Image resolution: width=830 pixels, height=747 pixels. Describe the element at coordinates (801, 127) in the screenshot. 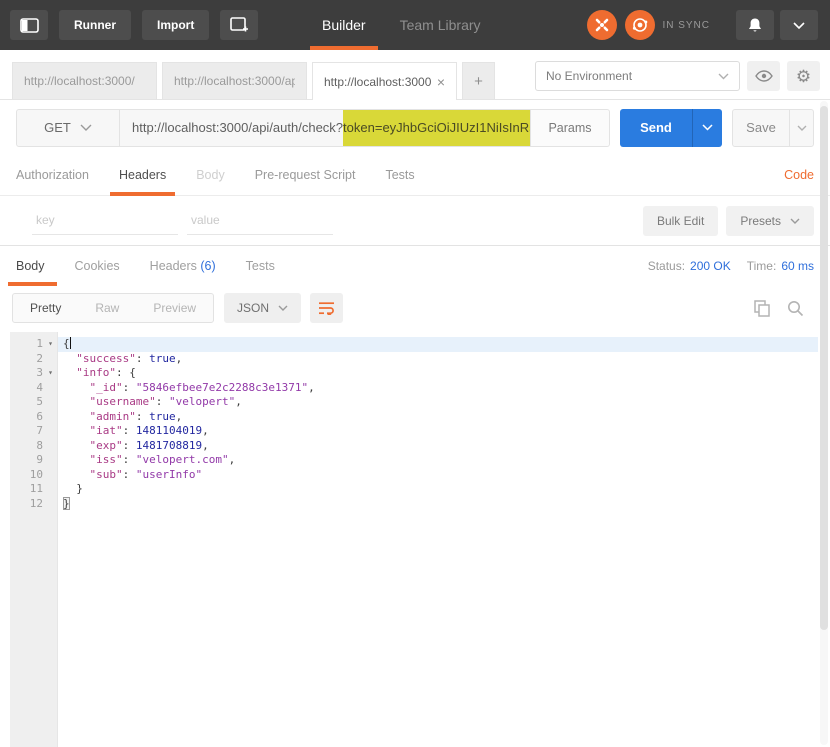

I see `save-options-button` at that location.